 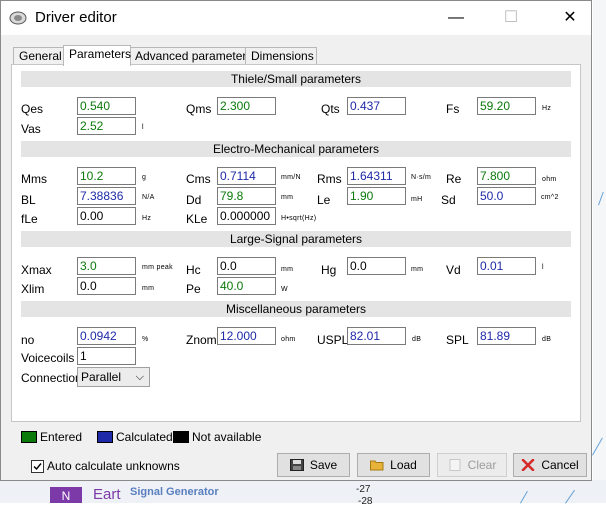 What do you see at coordinates (106, 126) in the screenshot?
I see `vas-field: 2.52` at bounding box center [106, 126].